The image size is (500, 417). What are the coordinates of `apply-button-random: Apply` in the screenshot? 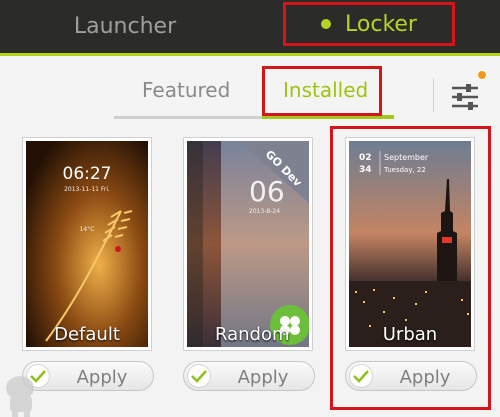 It's located at (249, 376).